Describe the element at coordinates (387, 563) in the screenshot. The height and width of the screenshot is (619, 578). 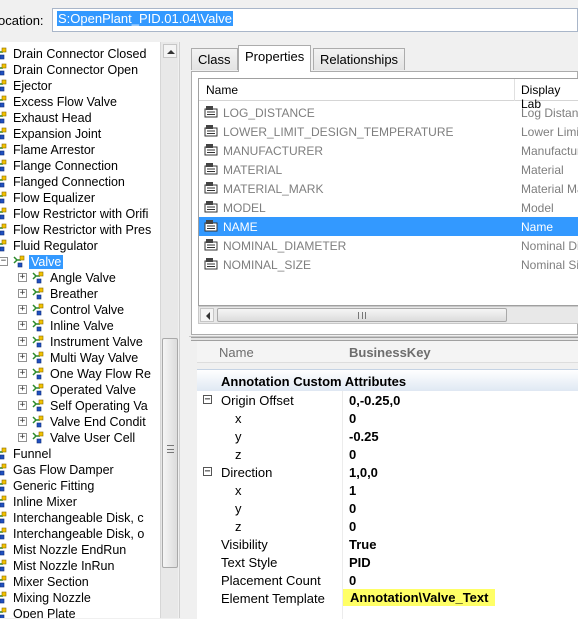
I see `attribute-row: Text Style PID` at that location.